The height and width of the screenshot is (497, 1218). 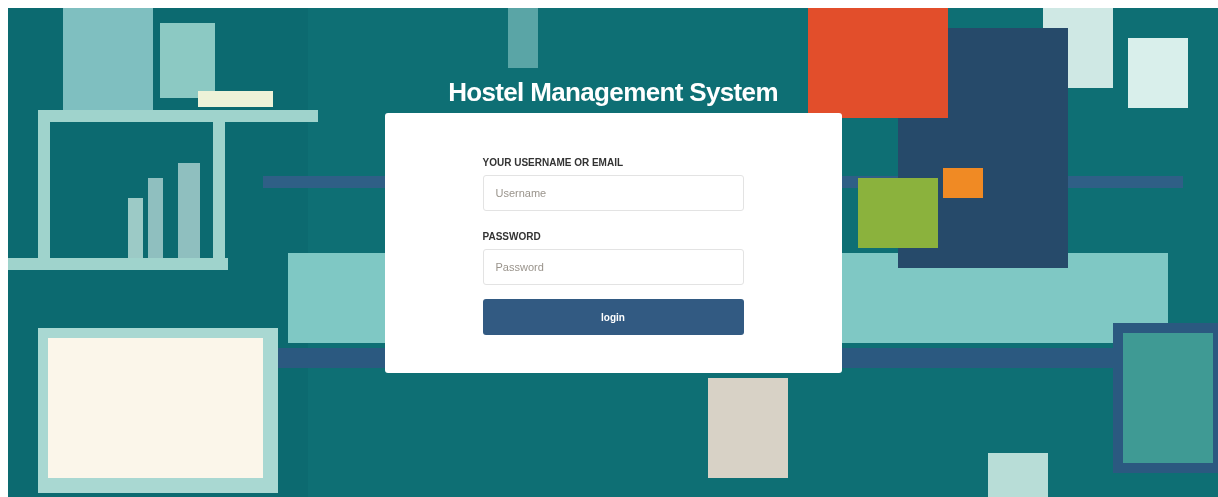 What do you see at coordinates (613, 317) in the screenshot?
I see `login-button: login` at bounding box center [613, 317].